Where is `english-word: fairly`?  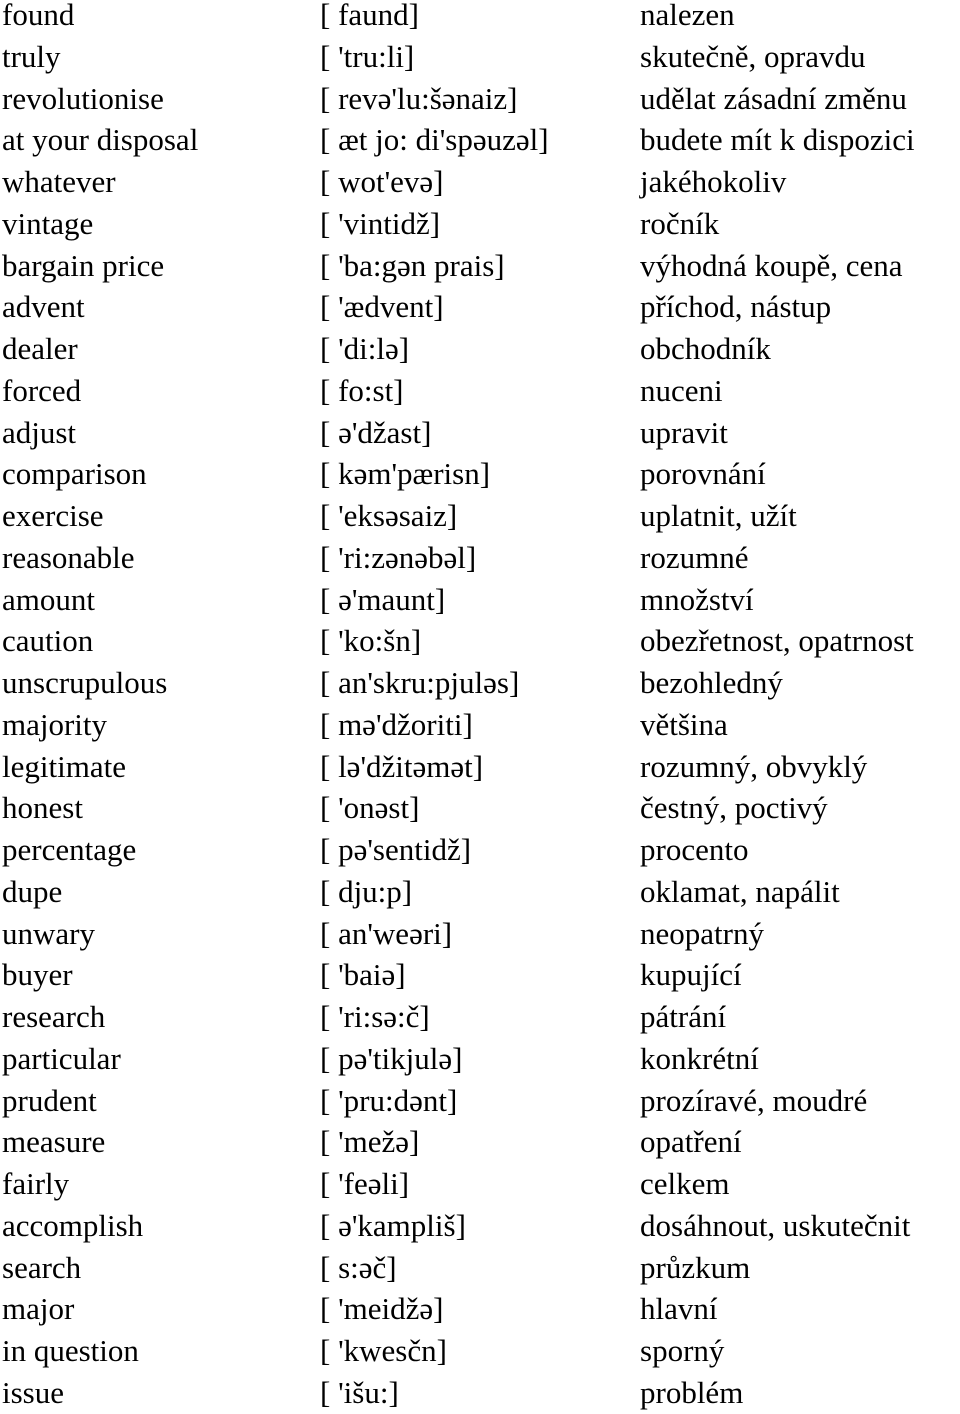
english-word: fairly is located at coordinates (36, 1183).